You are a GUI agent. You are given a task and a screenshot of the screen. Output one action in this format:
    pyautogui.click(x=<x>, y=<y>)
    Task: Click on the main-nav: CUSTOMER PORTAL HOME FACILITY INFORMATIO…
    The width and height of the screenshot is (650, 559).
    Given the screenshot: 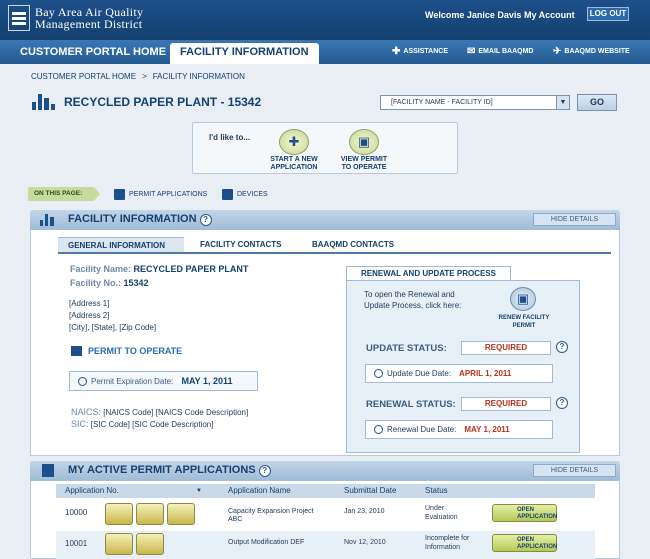 What is the action you would take?
    pyautogui.click(x=325, y=52)
    